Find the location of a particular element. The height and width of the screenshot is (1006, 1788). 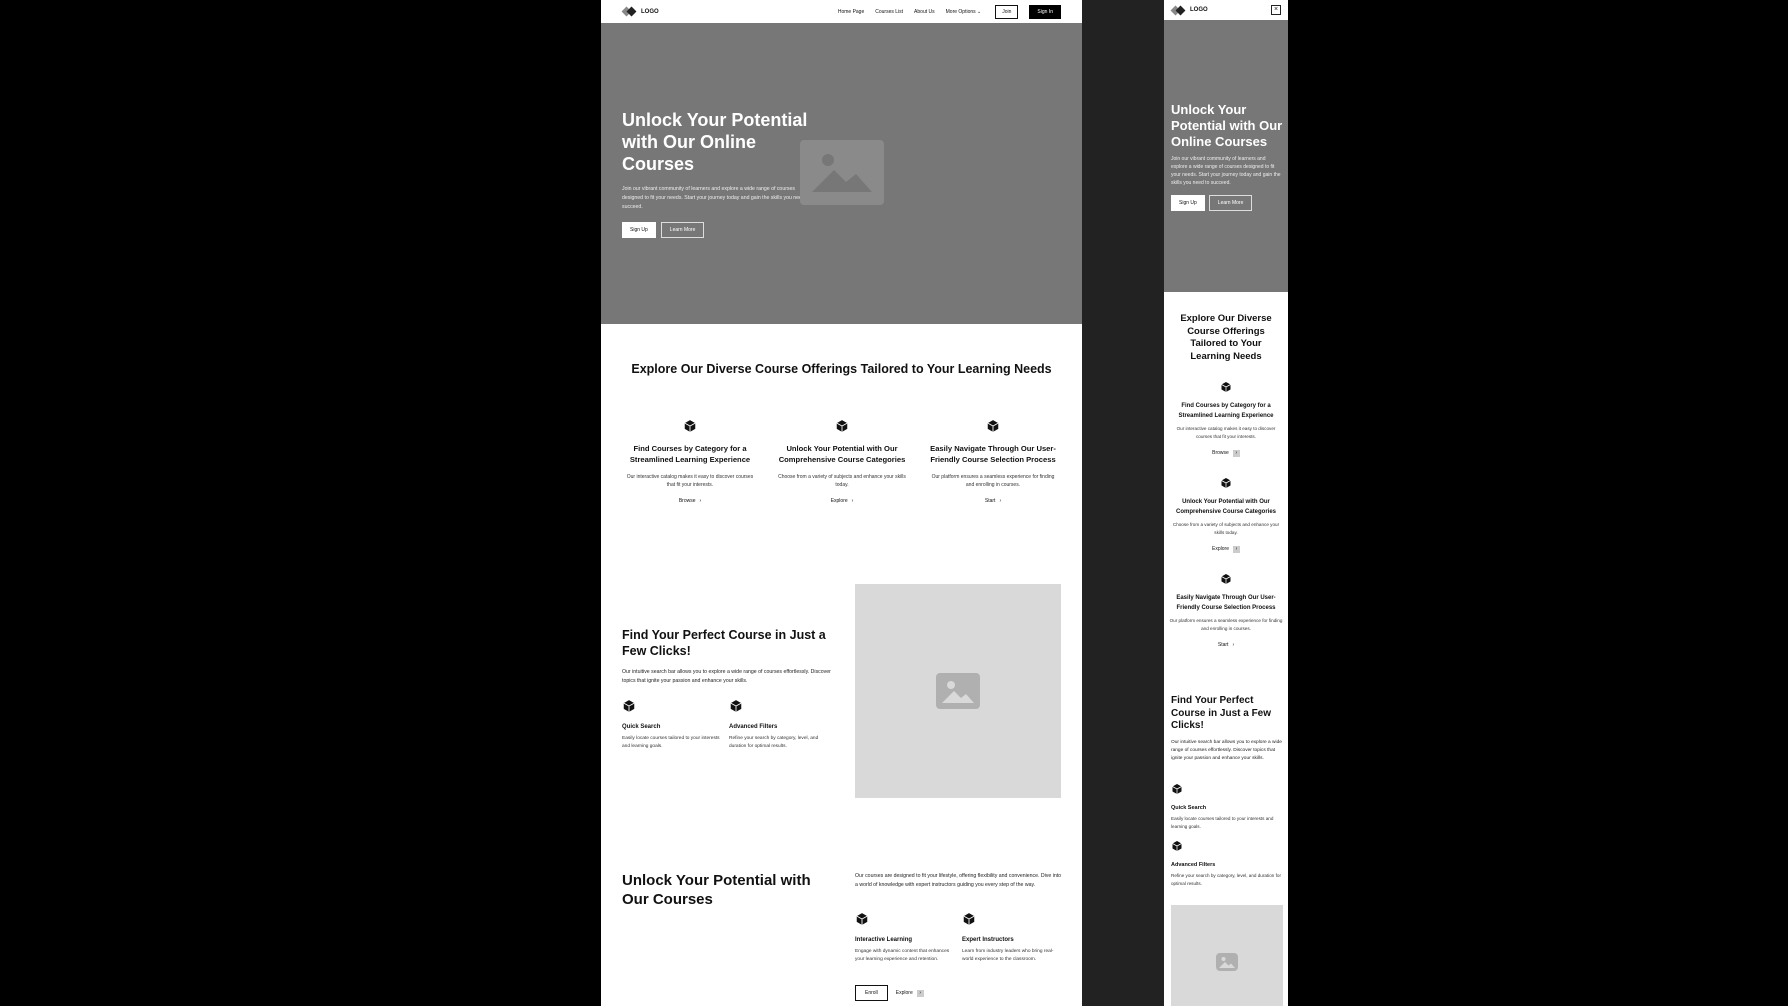

potential-title: Unlock Your Potential with Our Courses is located at coordinates (716, 890).